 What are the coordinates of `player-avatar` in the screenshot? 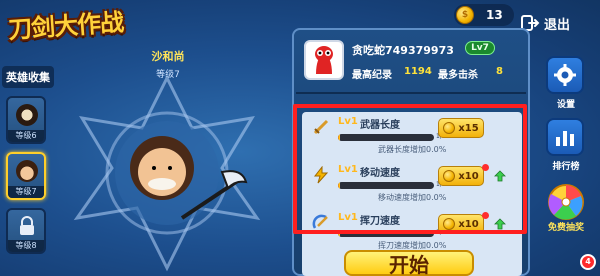 It's located at (324, 60).